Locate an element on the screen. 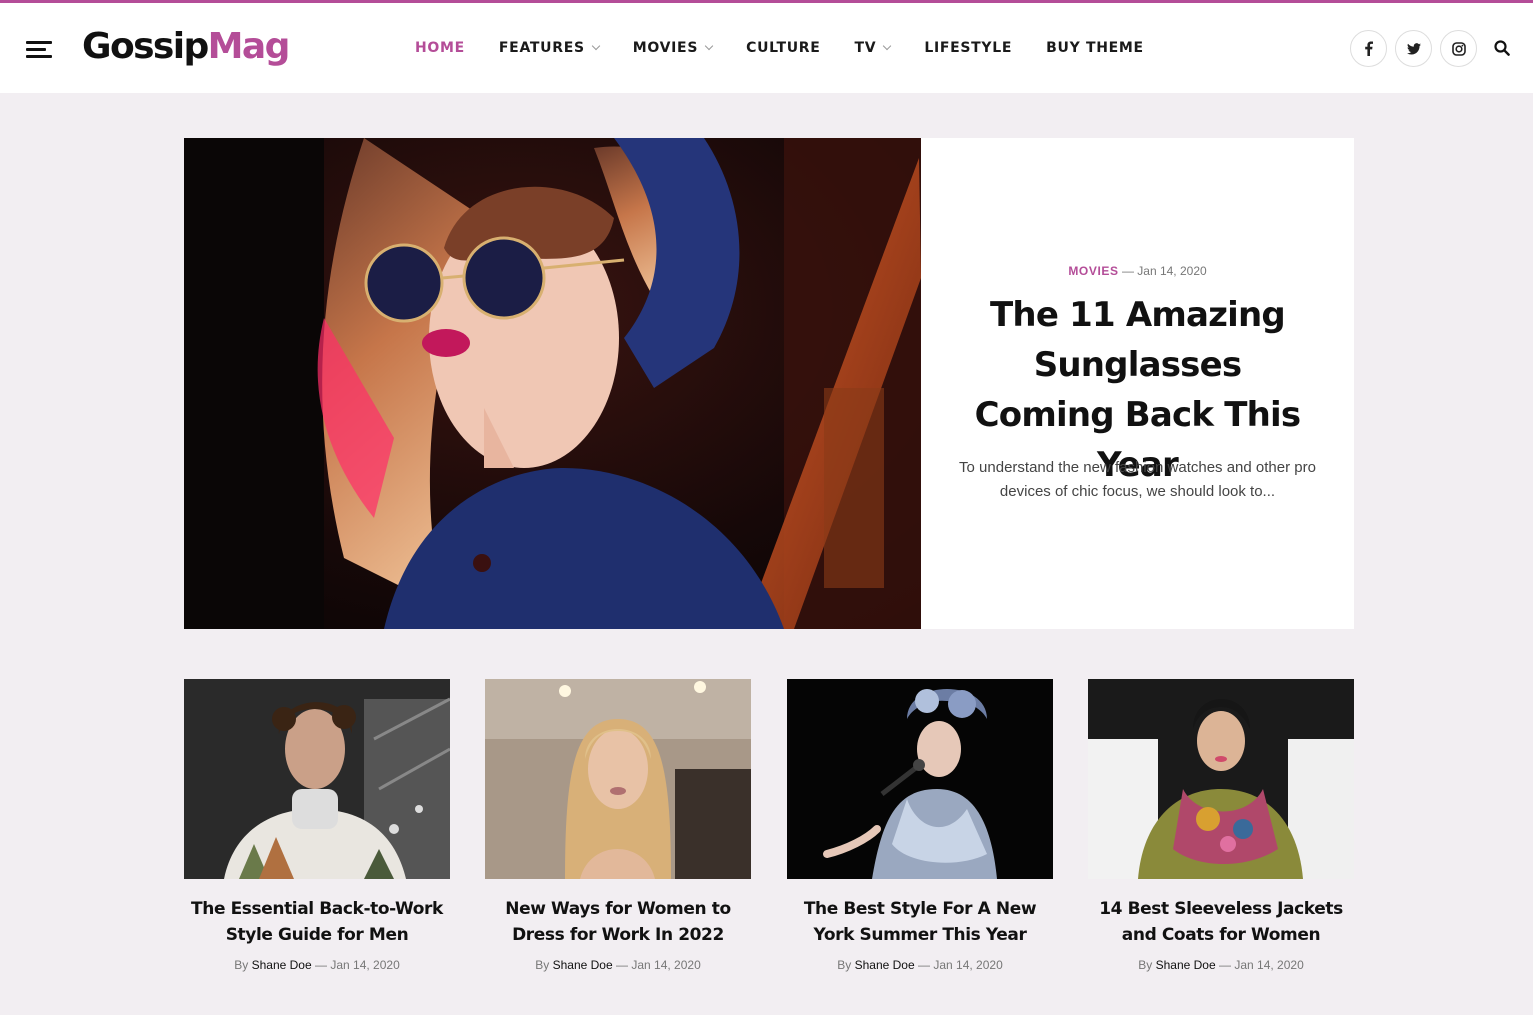  instagram-button is located at coordinates (1458, 48).